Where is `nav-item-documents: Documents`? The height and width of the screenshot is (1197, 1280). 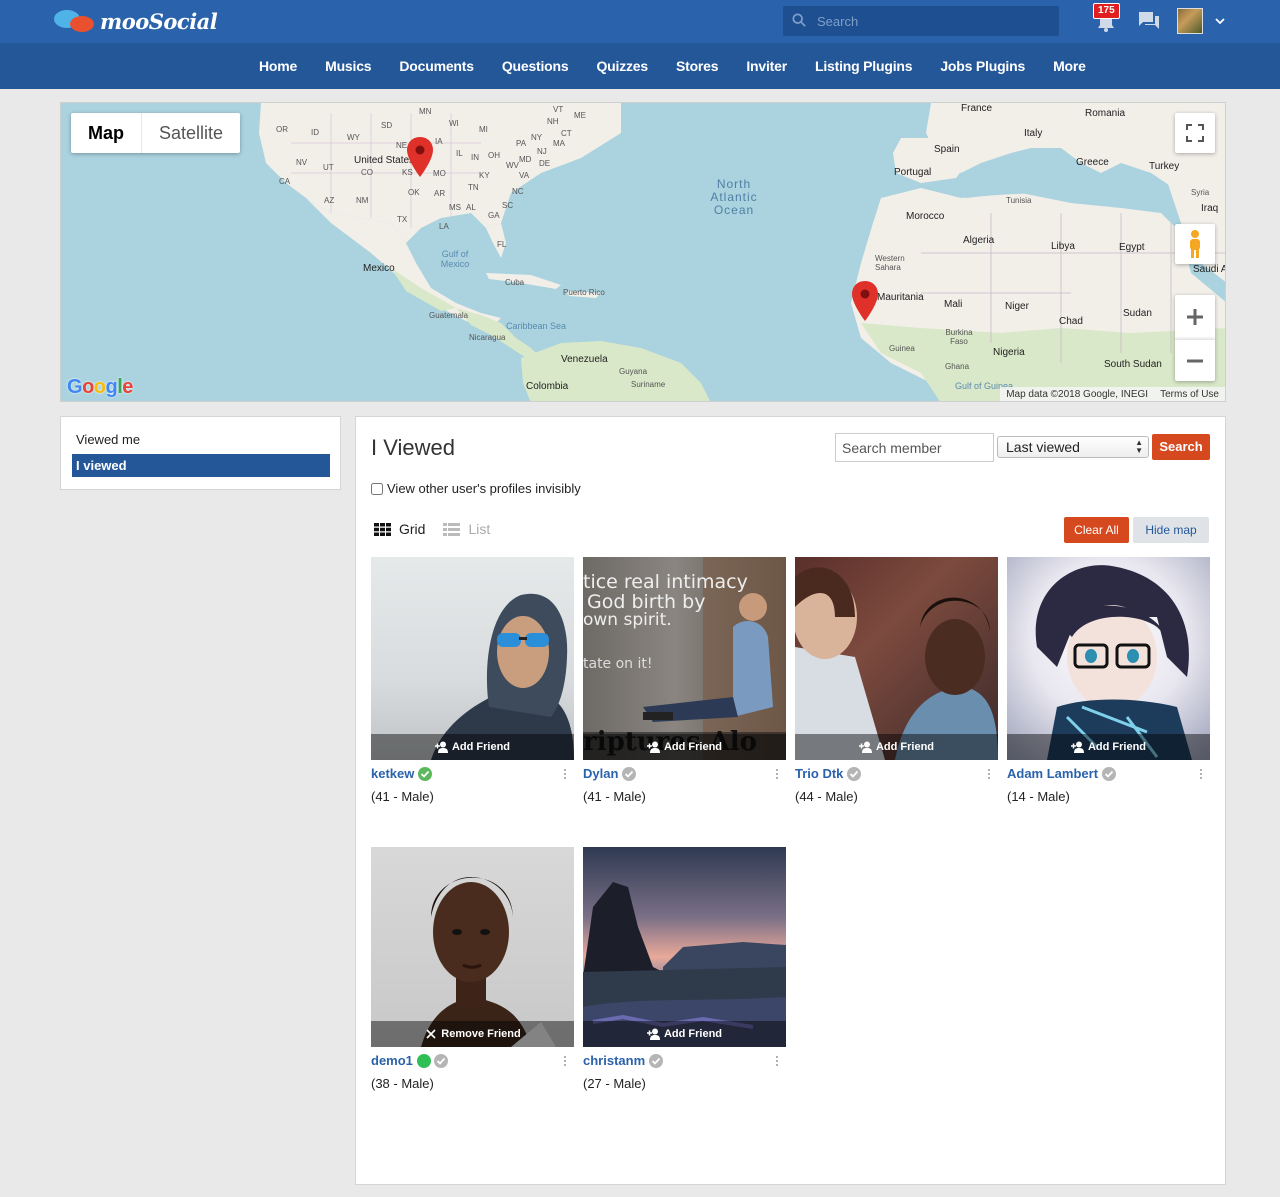
nav-item-documents: Documents is located at coordinates (436, 66).